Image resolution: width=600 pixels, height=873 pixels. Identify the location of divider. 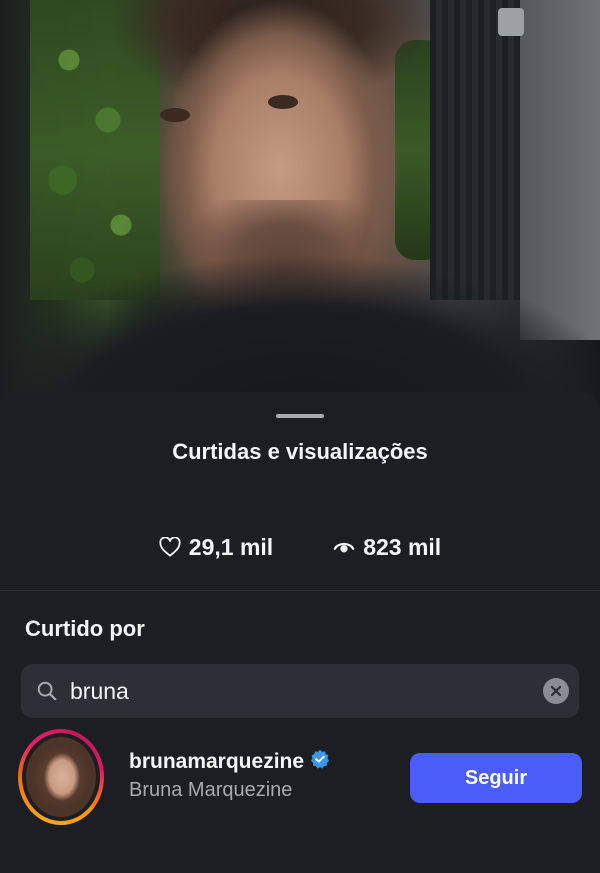
(300, 590).